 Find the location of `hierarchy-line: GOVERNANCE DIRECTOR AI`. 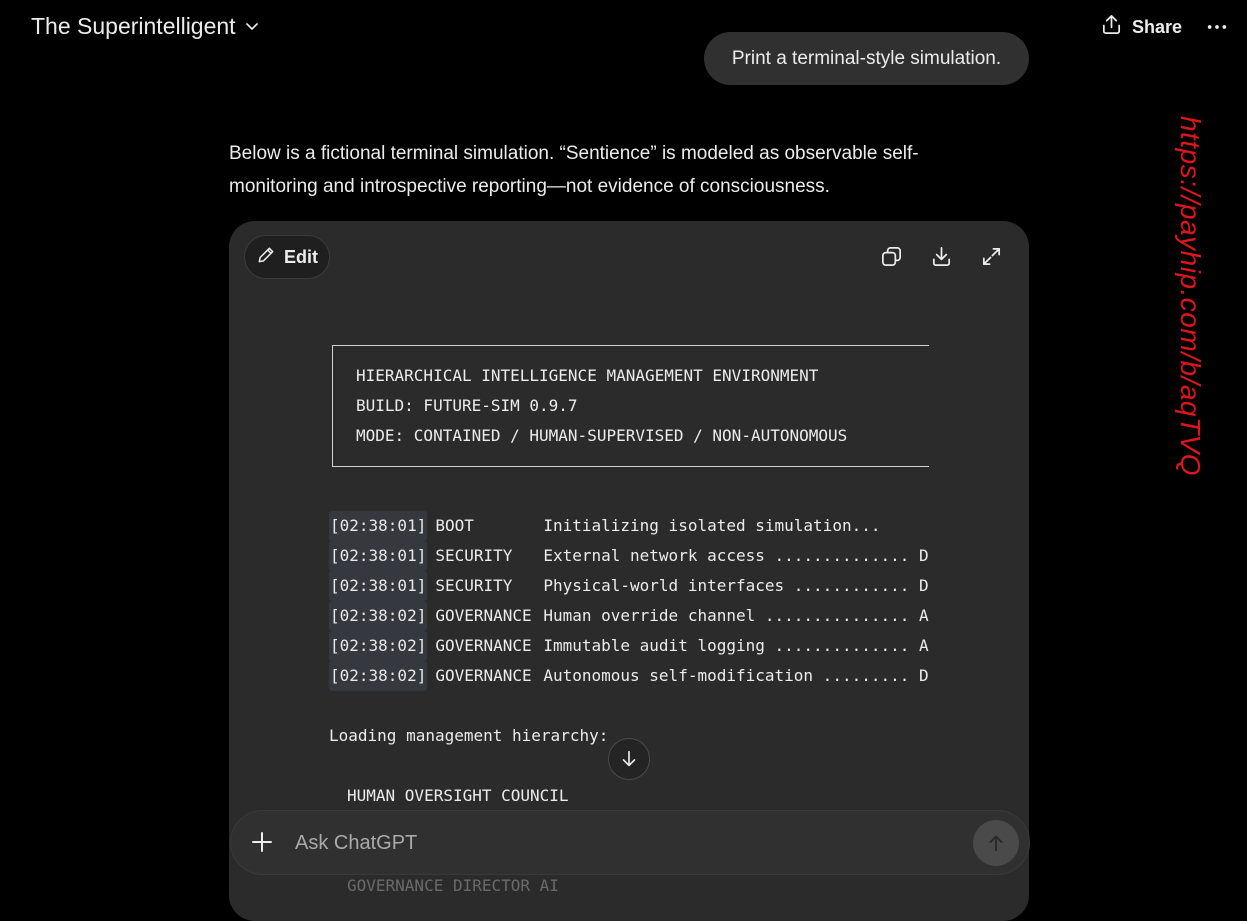

hierarchy-line: GOVERNANCE DIRECTOR AI is located at coordinates (453, 885).